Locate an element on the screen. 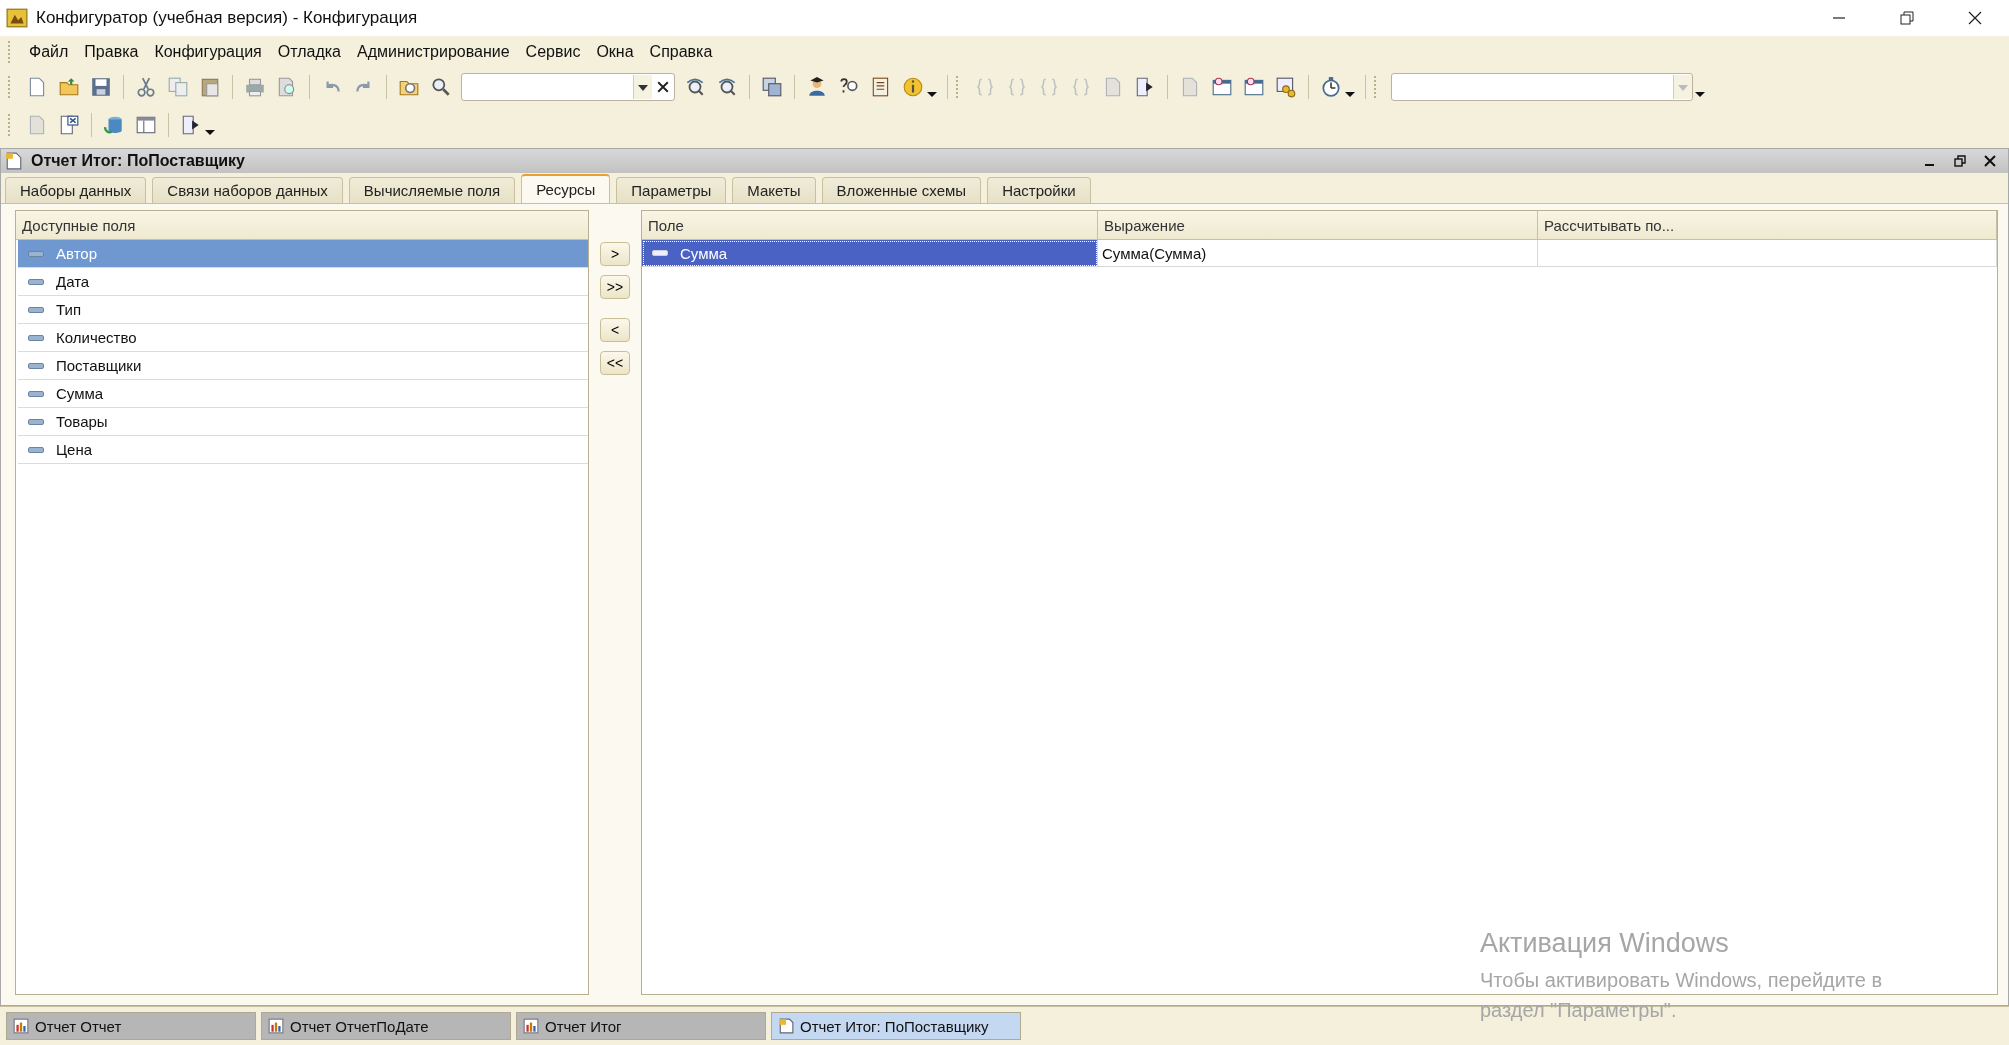 Image resolution: width=2009 pixels, height=1045 pixels. tab: Ресурсы is located at coordinates (566, 188).